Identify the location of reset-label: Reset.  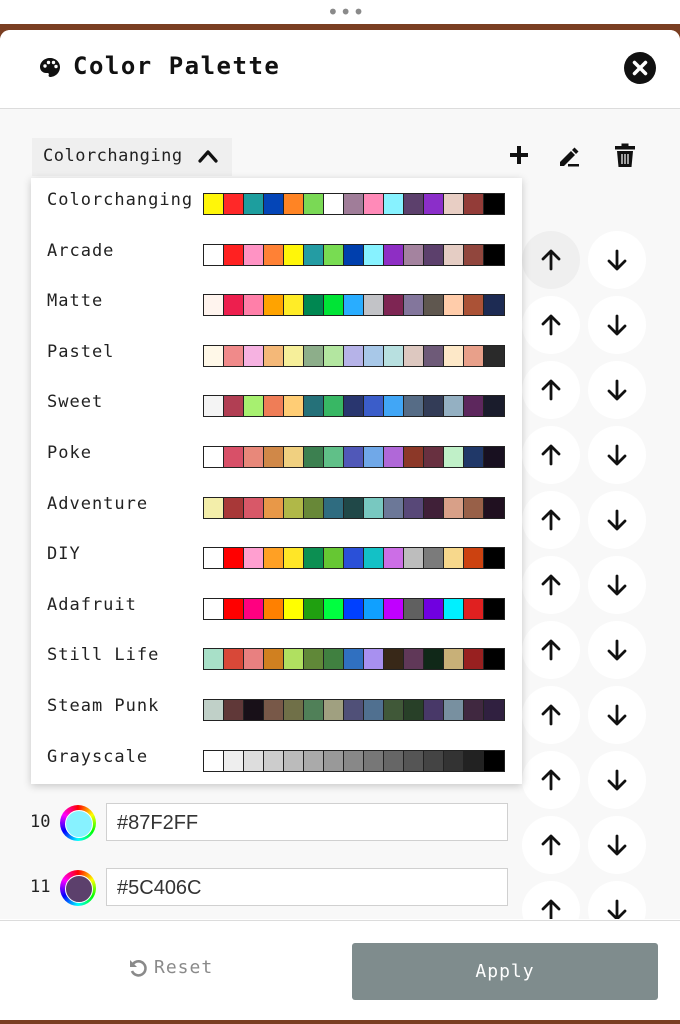
(184, 967).